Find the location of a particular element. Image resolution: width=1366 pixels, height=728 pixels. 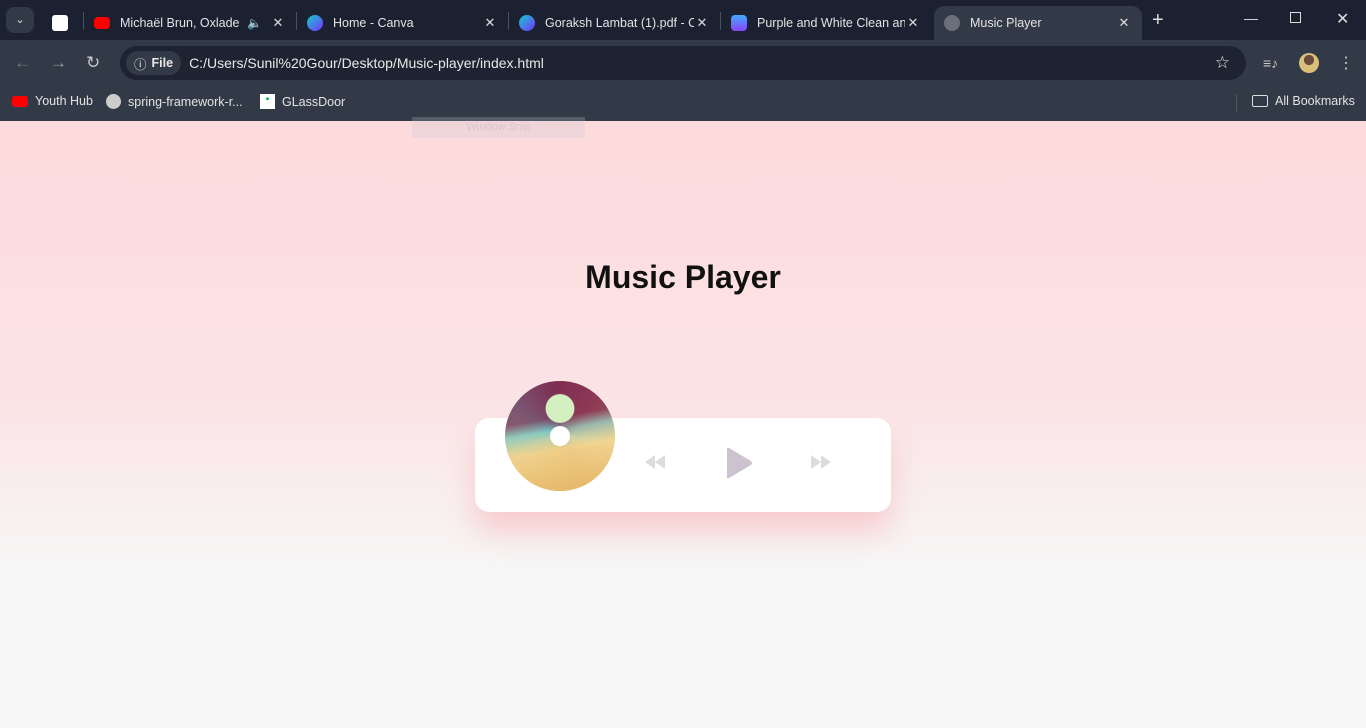

bookmark-star-icon: ☆ is located at coordinates (1222, 63).